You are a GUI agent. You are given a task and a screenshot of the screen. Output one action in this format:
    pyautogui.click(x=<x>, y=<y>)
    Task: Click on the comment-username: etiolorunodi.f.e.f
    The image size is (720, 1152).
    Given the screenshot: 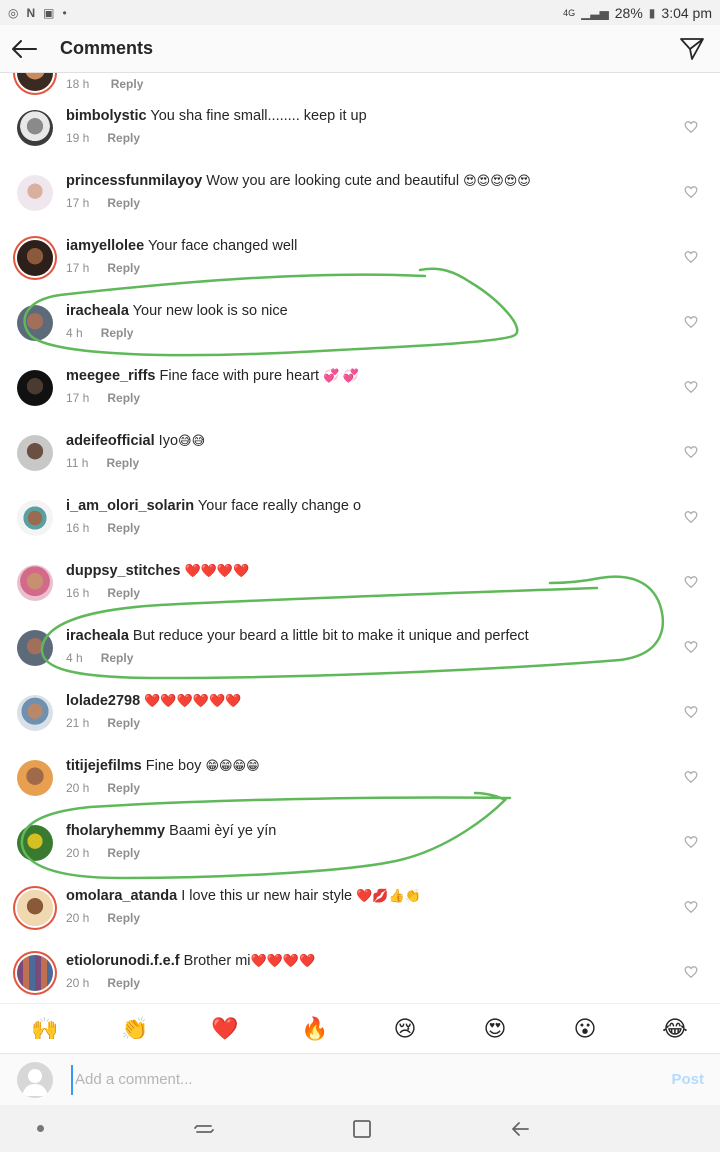 What is the action you would take?
    pyautogui.click(x=123, y=961)
    